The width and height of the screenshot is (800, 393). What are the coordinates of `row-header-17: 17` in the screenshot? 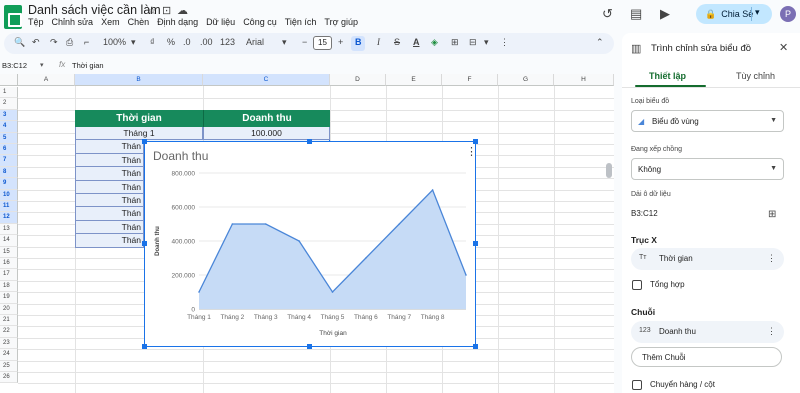 It's located at (9, 275).